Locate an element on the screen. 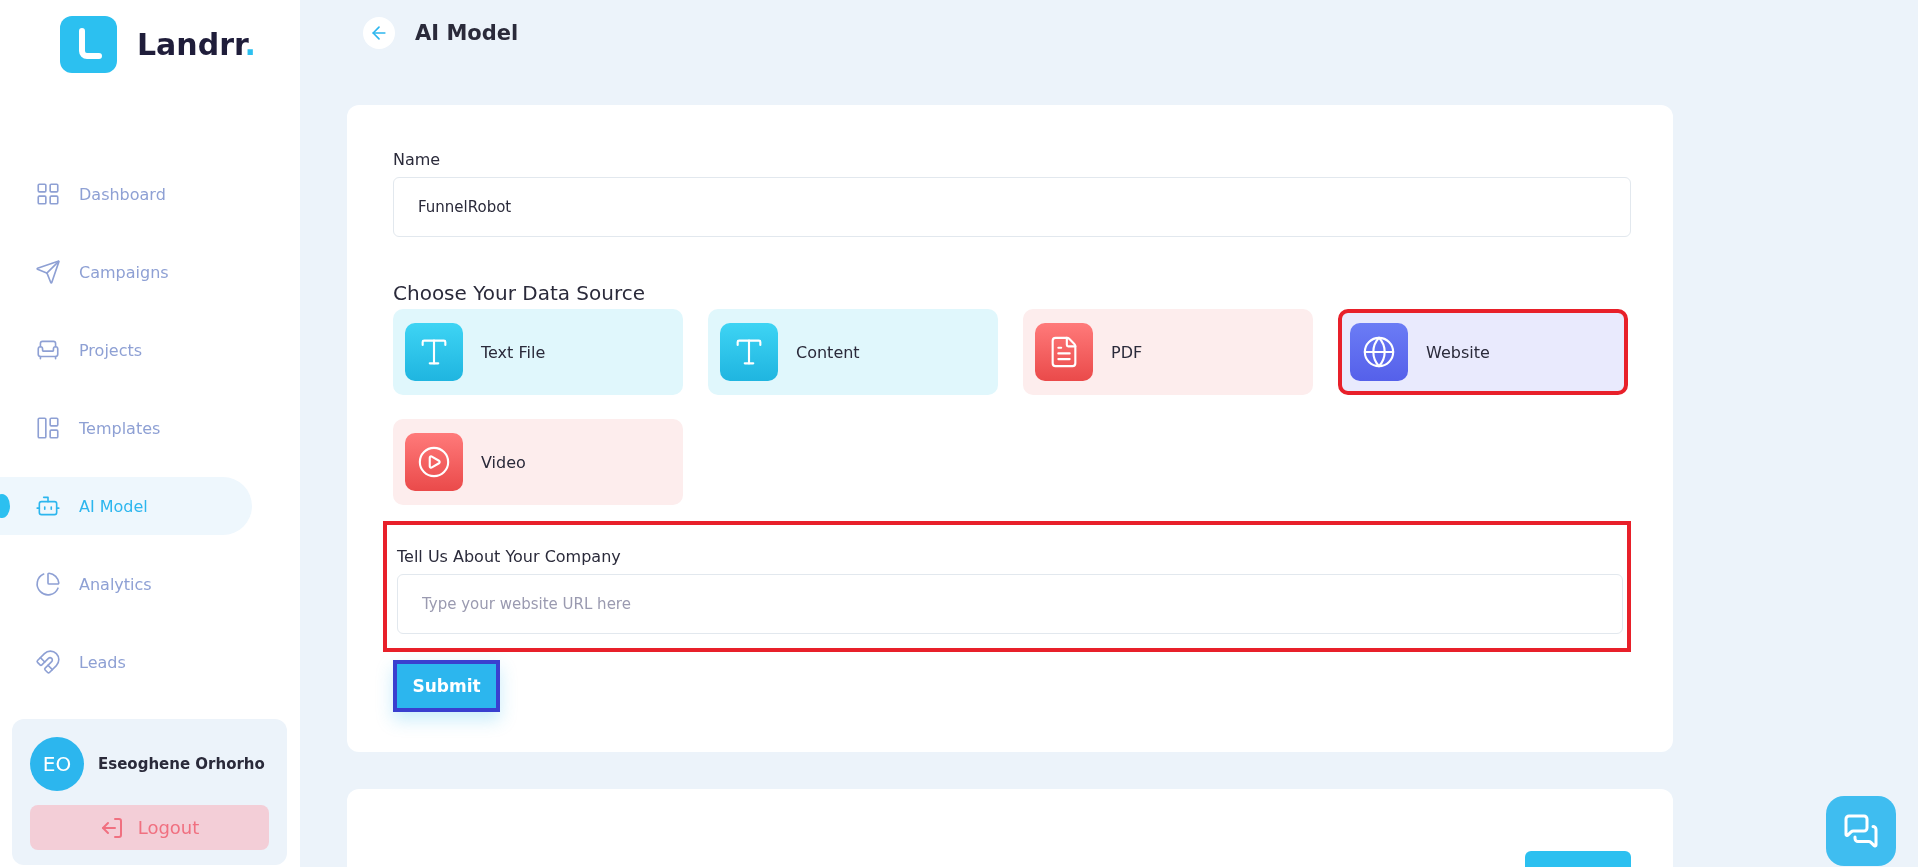 The image size is (1918, 867). sidebar-item: Leads is located at coordinates (126, 662).